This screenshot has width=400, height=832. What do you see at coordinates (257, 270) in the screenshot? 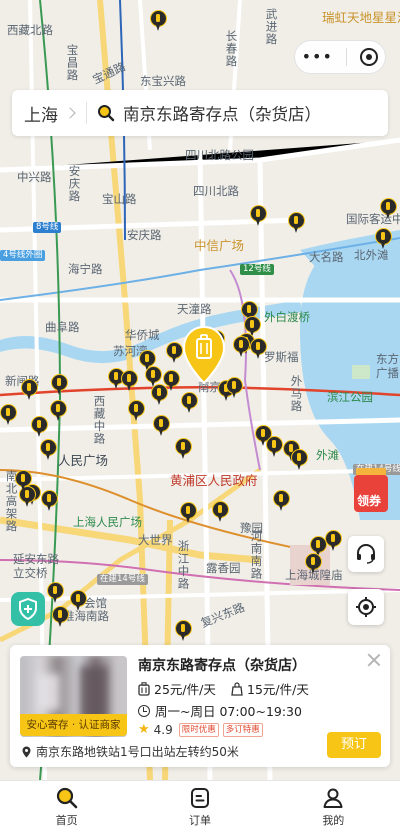
I see `metro-line-tag: 12号线` at bounding box center [257, 270].